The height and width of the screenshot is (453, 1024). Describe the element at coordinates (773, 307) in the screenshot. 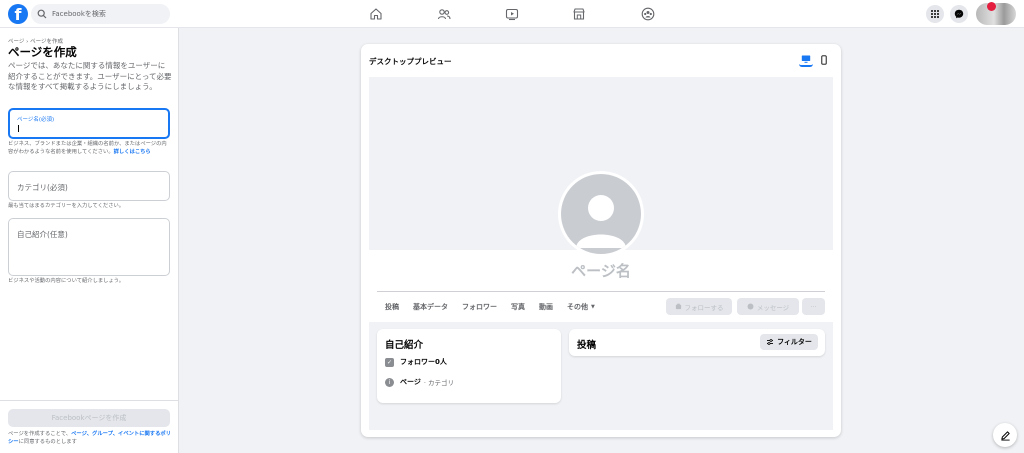

I see `message-button-label: メッセージ` at that location.